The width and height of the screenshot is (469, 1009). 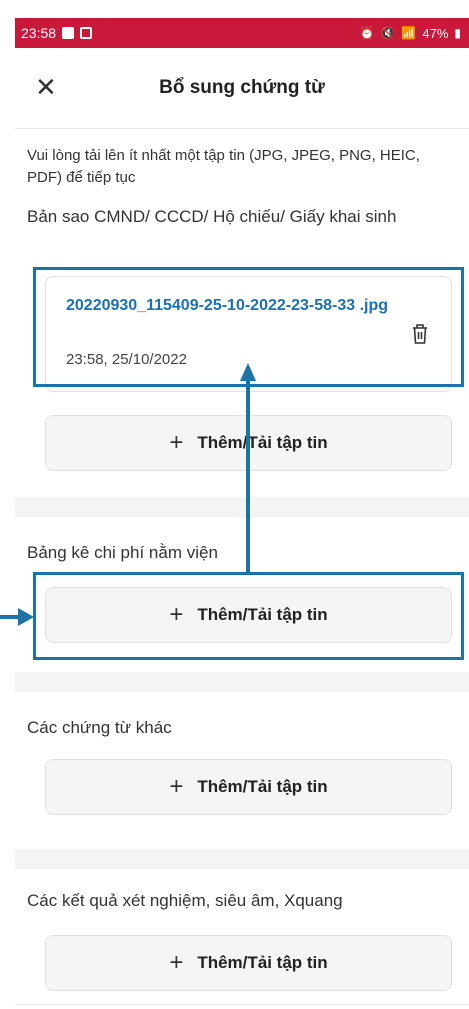 What do you see at coordinates (50, 87) in the screenshot?
I see `close-icon: ✕` at bounding box center [50, 87].